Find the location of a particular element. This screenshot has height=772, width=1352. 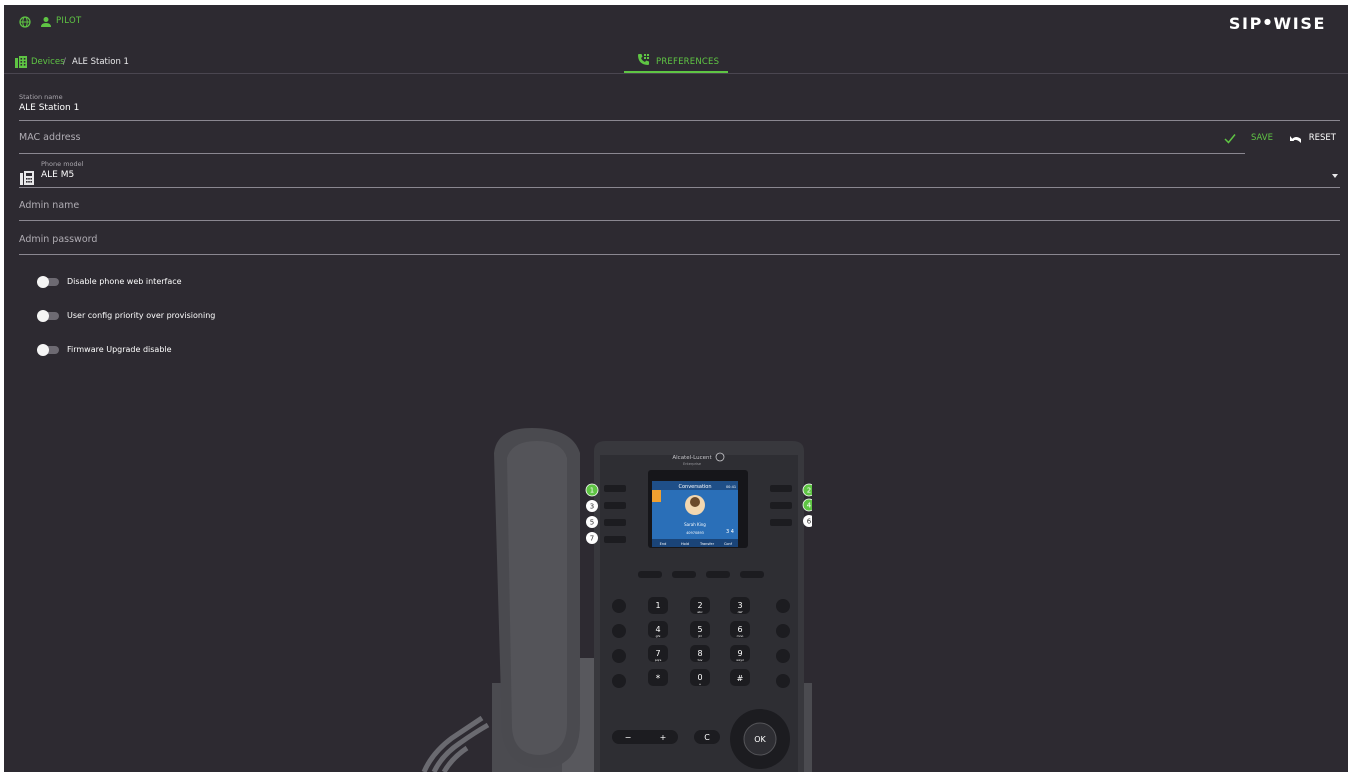

tab-divider is located at coordinates (676, 73).